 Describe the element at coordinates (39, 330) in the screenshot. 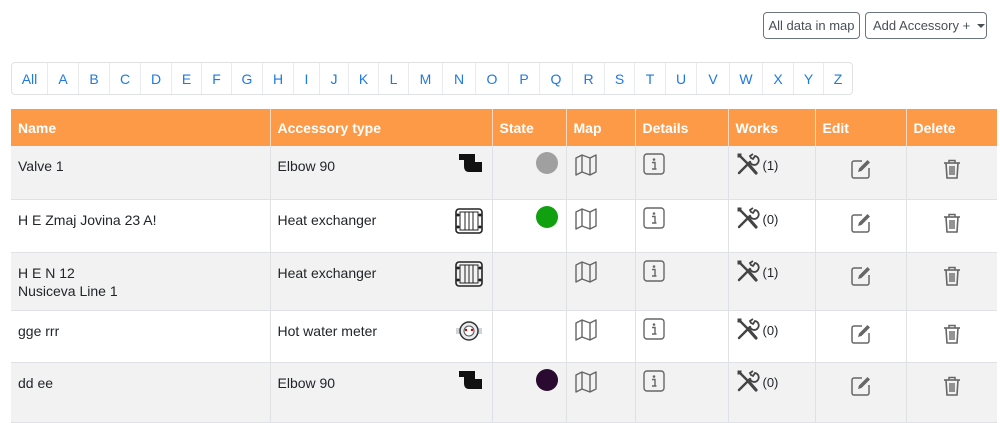

I see `name-line-1: gge rrr` at that location.